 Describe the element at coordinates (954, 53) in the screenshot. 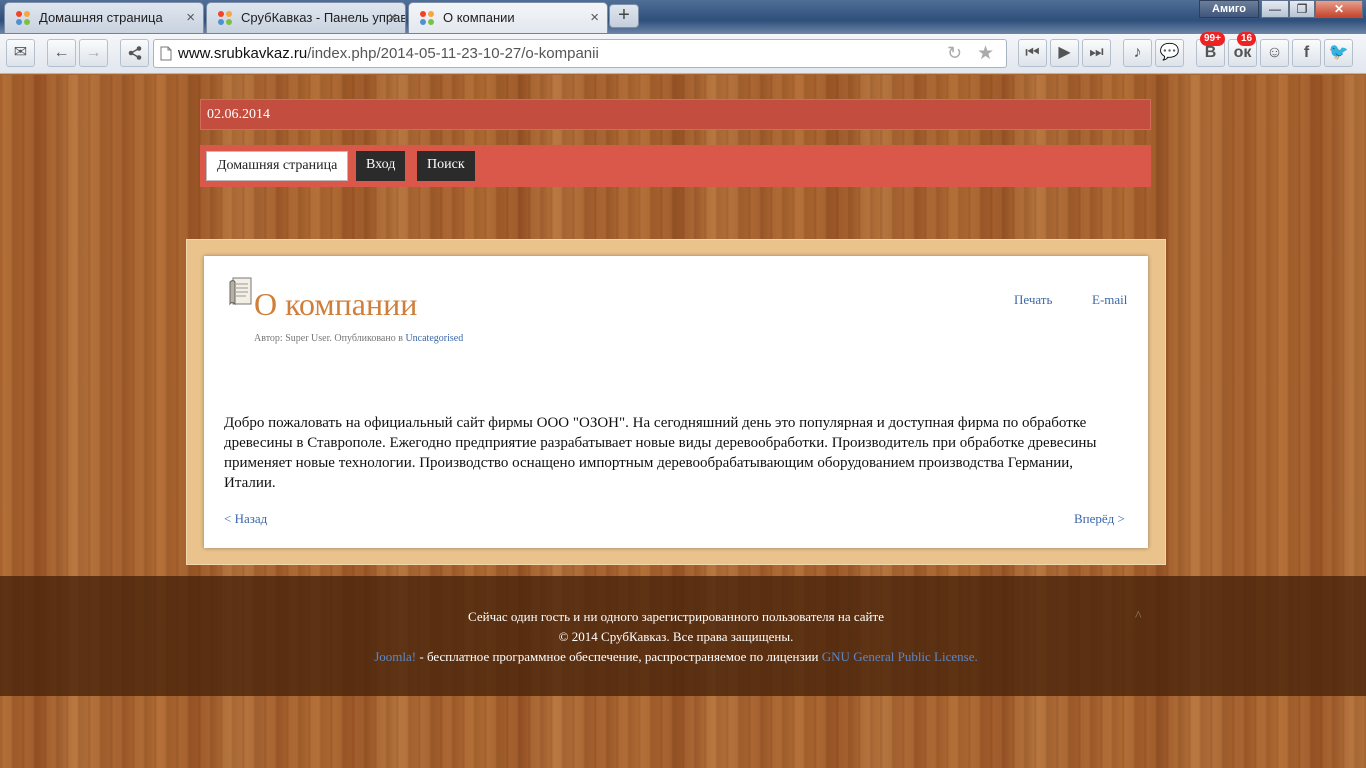

I see `reload-icon: ↻` at that location.